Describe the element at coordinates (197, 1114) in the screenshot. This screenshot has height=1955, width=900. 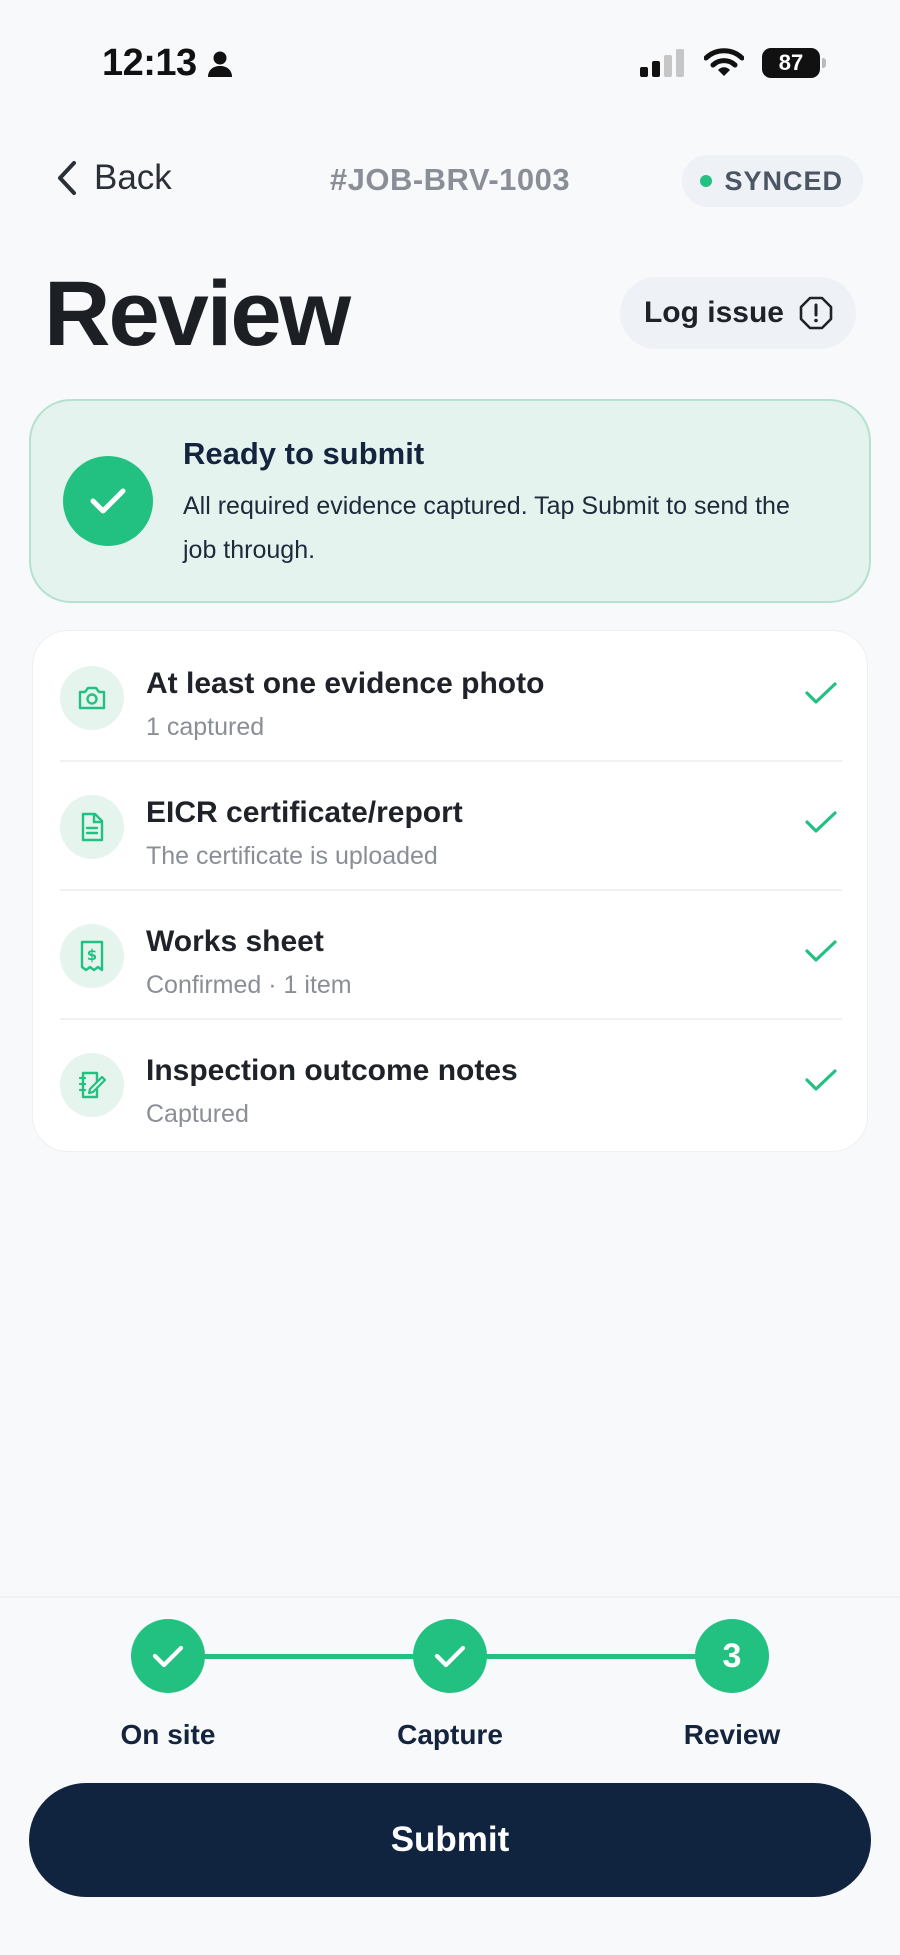
I see `checklist-item-status: Captured` at that location.